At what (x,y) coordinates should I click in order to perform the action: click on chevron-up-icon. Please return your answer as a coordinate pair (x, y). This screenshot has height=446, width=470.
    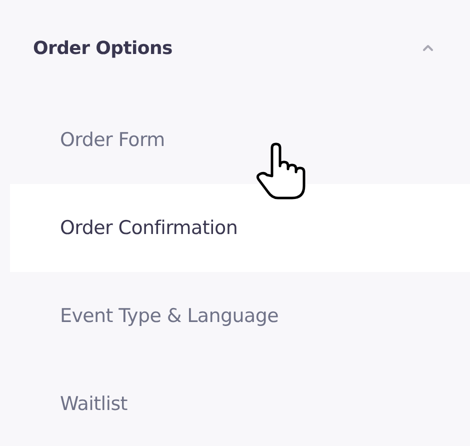
    Looking at the image, I should click on (428, 48).